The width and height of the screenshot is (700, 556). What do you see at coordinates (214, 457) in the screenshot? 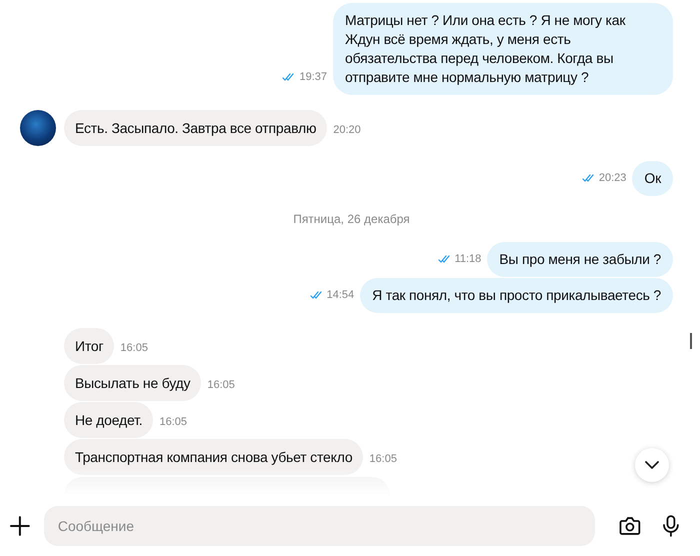
I see `message-bubble: Транспортная компания снова убьет стекло` at bounding box center [214, 457].